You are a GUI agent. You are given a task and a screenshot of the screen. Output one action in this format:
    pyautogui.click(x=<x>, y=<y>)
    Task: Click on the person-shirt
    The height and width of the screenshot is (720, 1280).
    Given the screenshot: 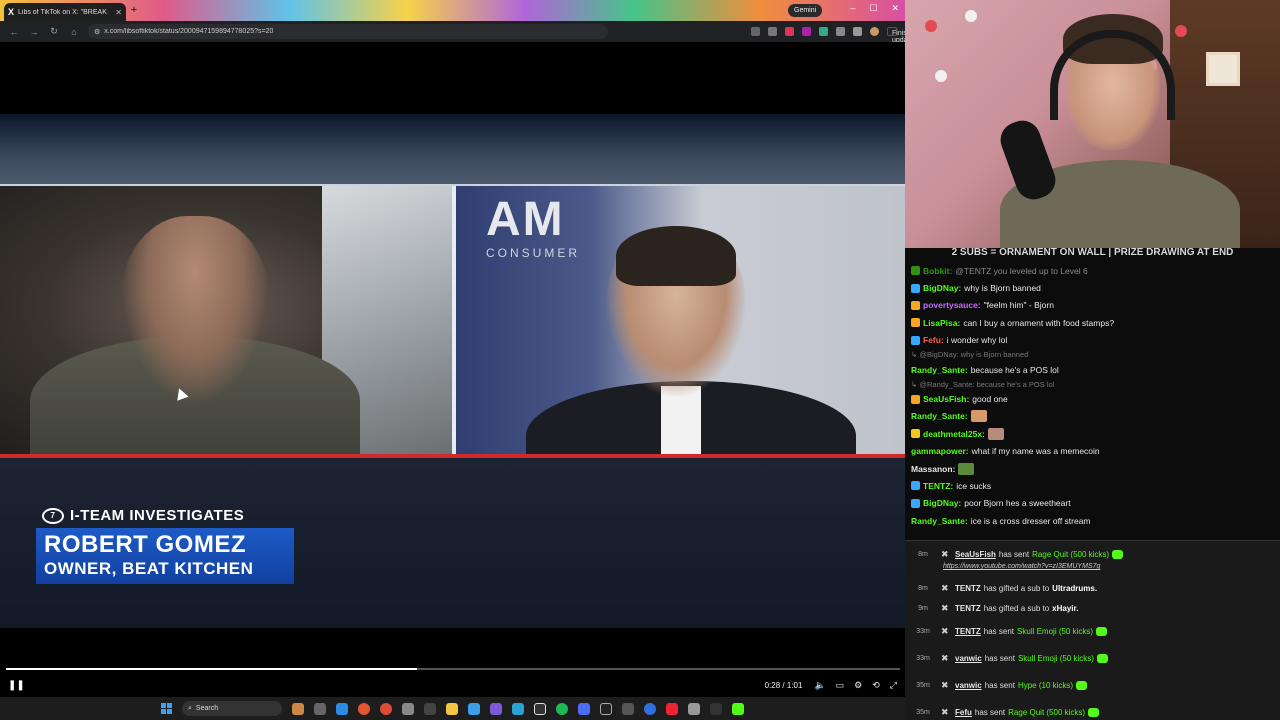 What is the action you would take?
    pyautogui.click(x=681, y=420)
    